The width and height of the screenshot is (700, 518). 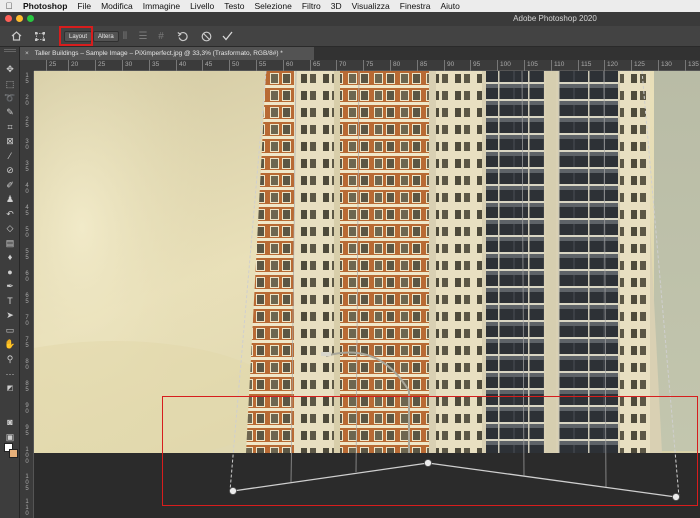 What do you see at coordinates (10, 69) in the screenshot?
I see `move-icon: ✥` at bounding box center [10, 69].